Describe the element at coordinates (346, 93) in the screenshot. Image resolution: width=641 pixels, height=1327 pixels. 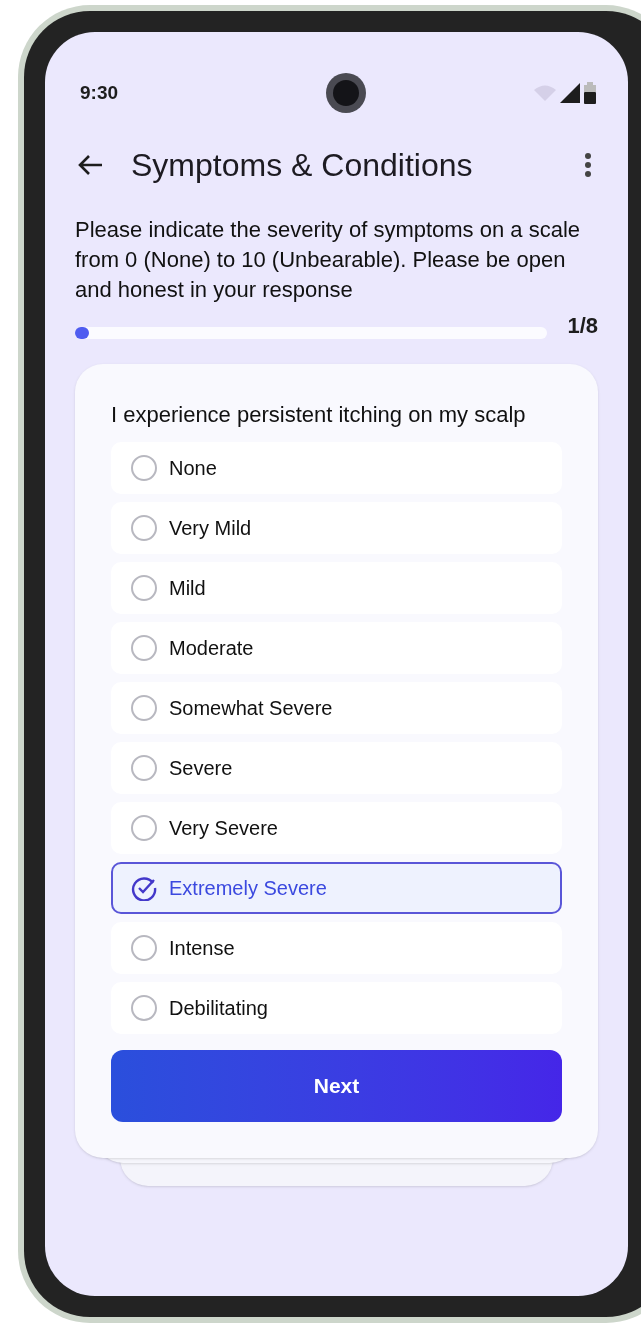
I see `front-camera-icon` at that location.